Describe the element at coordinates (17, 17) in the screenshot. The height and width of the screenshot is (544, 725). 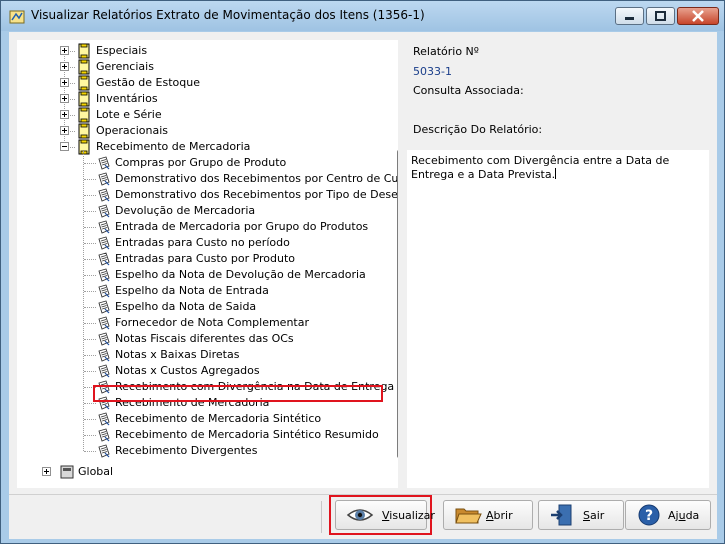
I see `app-icon` at that location.